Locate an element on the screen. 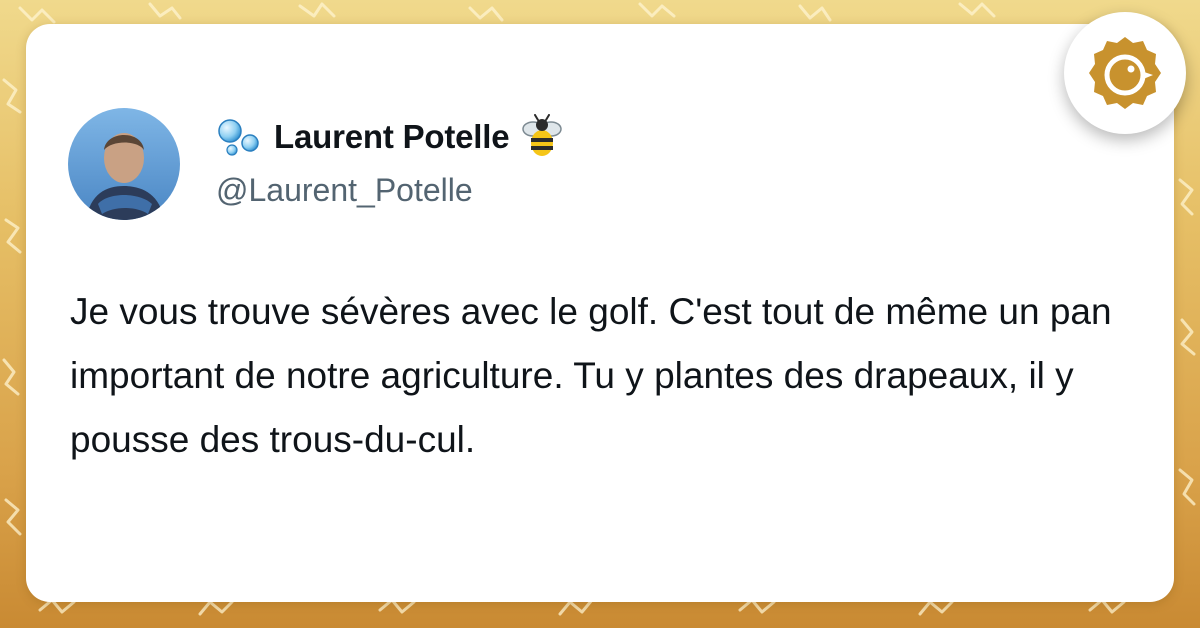  bee-icon is located at coordinates (542, 135).